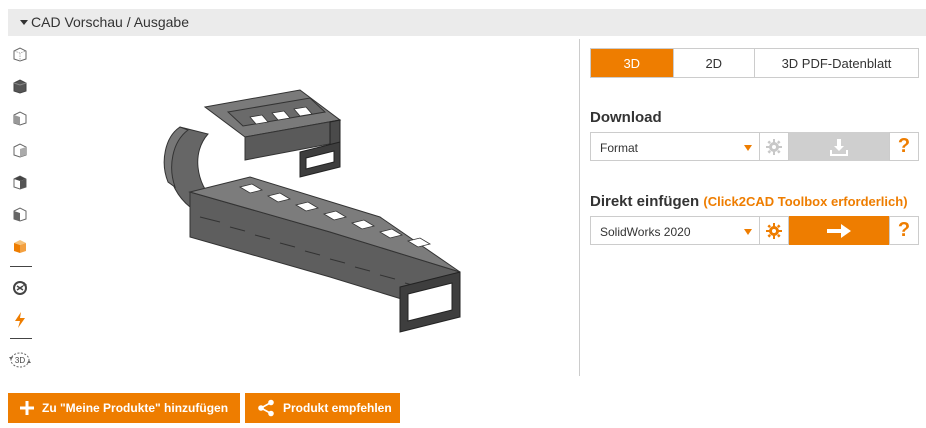  What do you see at coordinates (645, 201) in the screenshot?
I see `direct-insert-label: Direkt einfügen` at bounding box center [645, 201].